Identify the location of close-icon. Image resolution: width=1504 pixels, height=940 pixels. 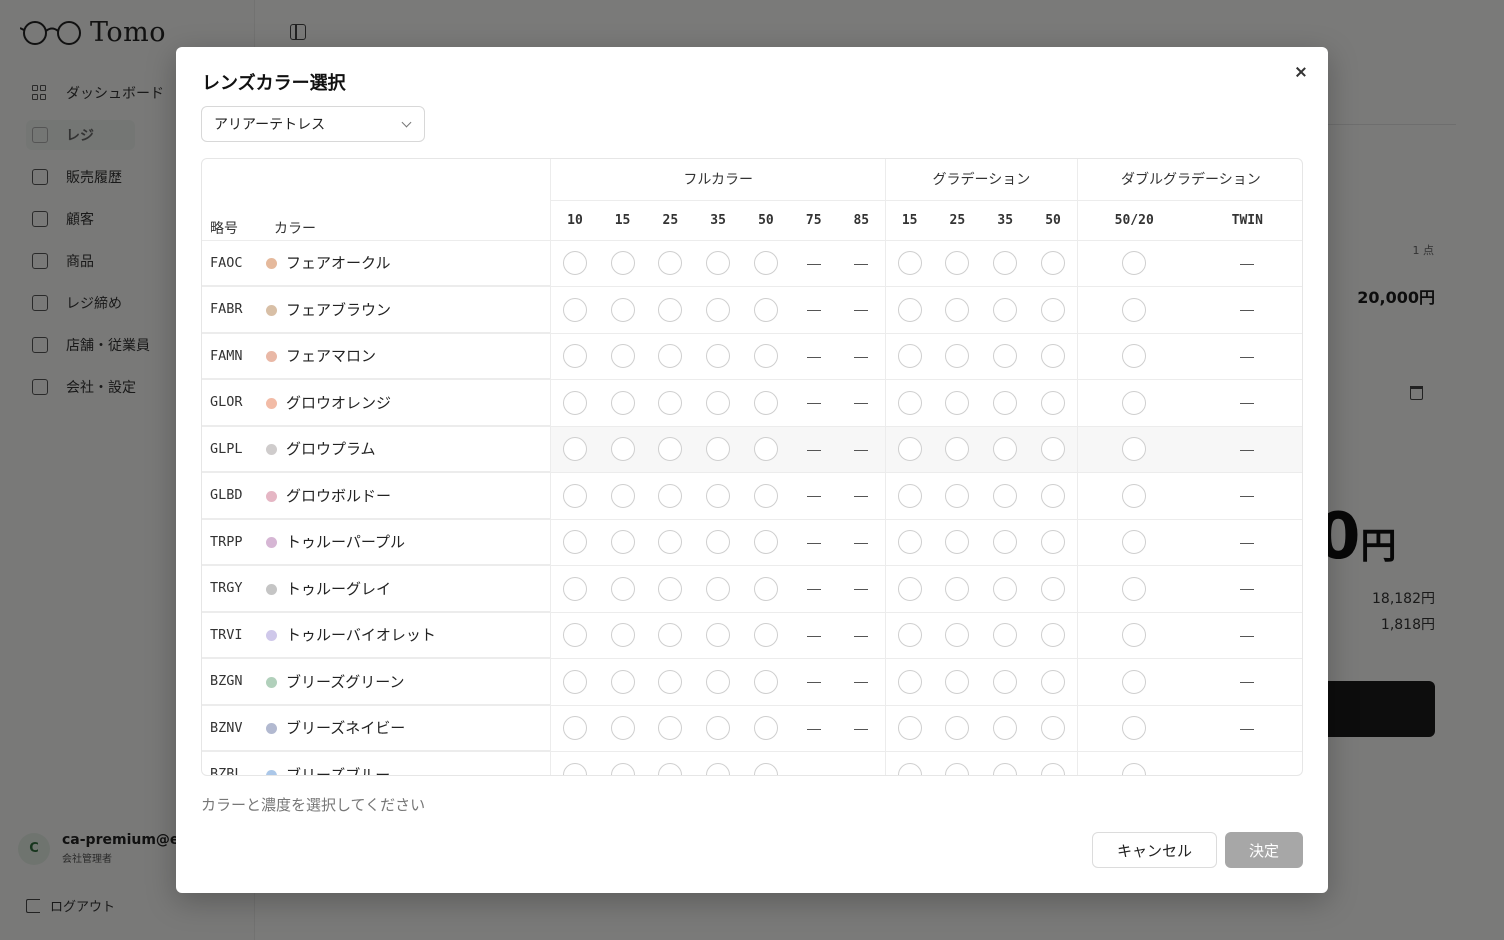
(1301, 72).